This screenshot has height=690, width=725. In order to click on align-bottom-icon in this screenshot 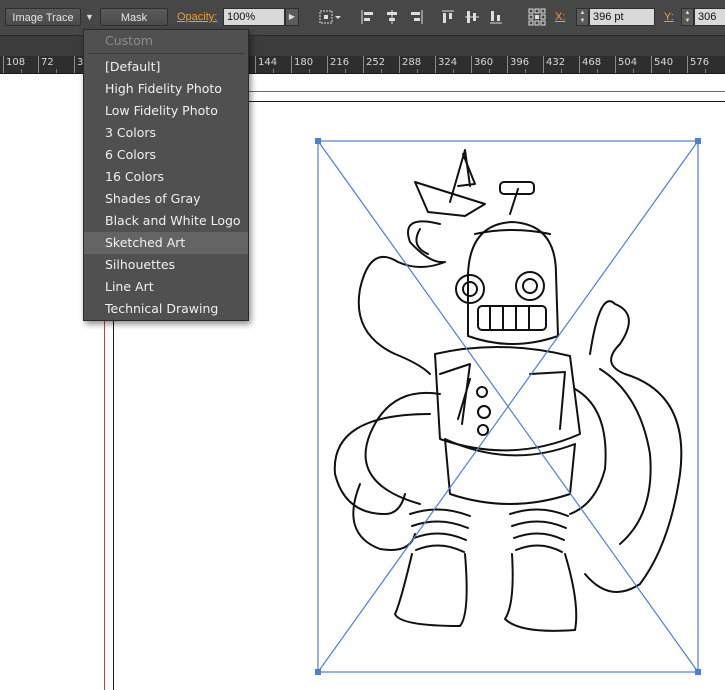, I will do `click(496, 17)`.